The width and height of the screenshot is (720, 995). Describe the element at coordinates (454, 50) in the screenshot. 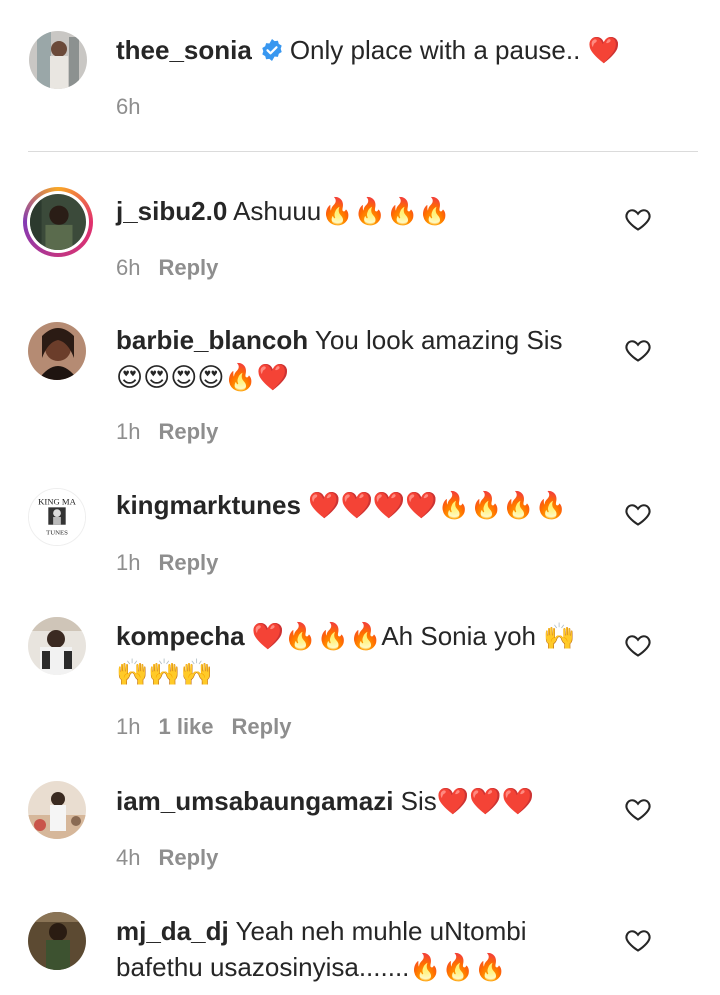

I see `caption-text: Only place with a pause.. ❤️` at that location.